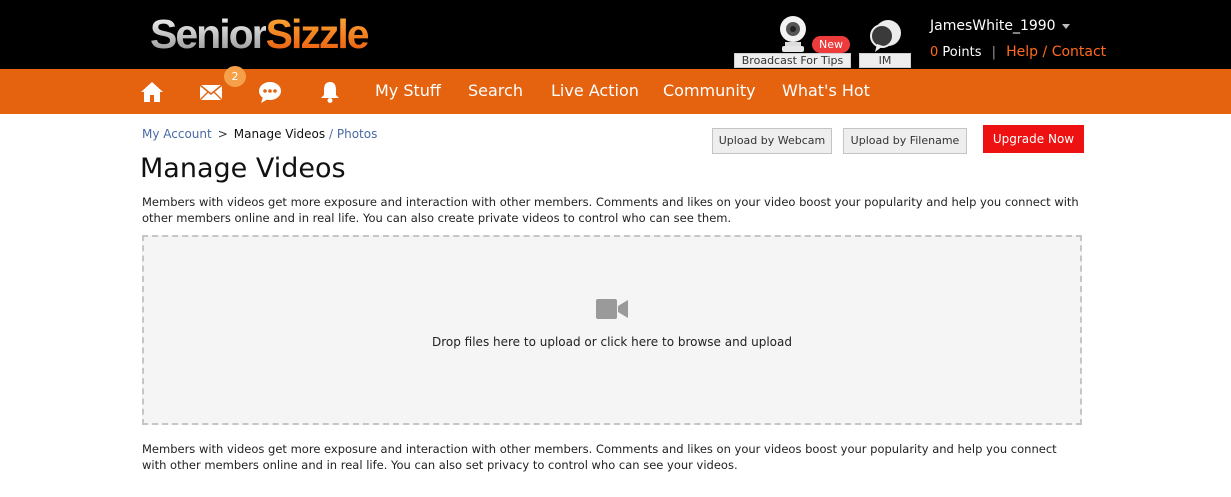  I want to click on video-camera-icon, so click(612, 309).